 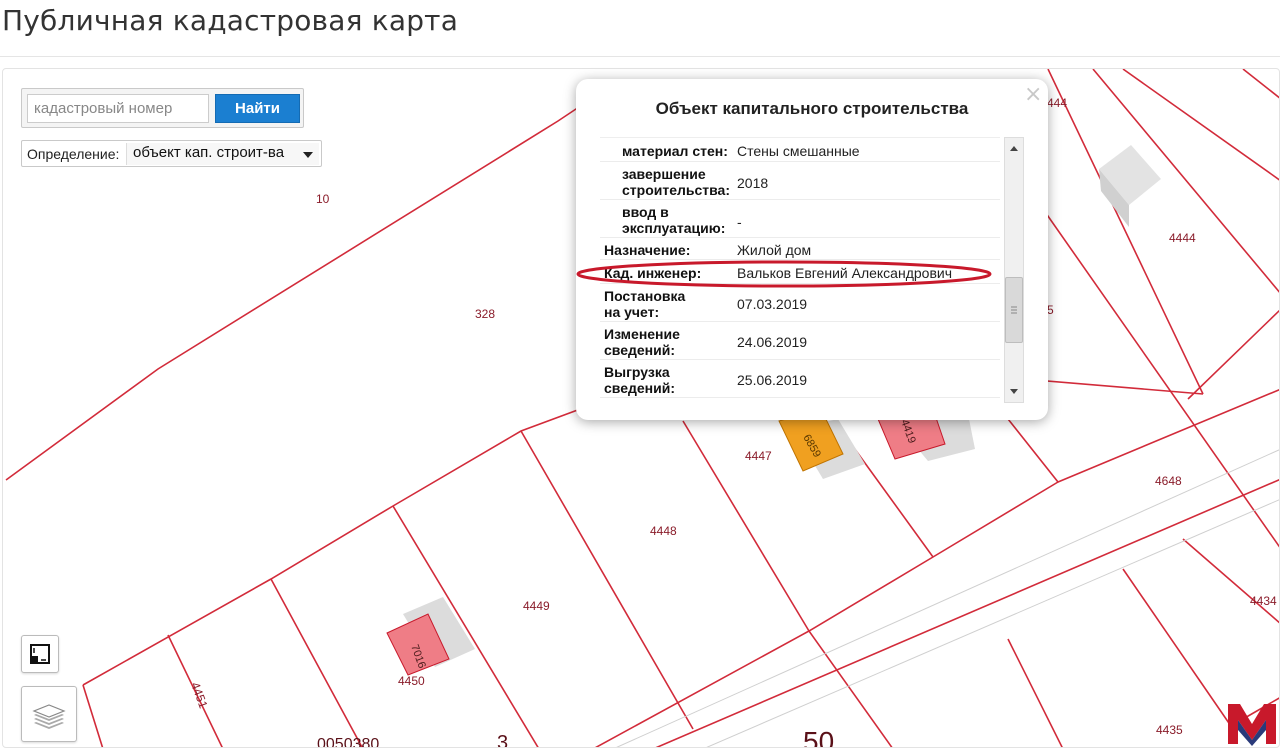 What do you see at coordinates (675, 151) in the screenshot?
I see `property-key: материал стен:` at bounding box center [675, 151].